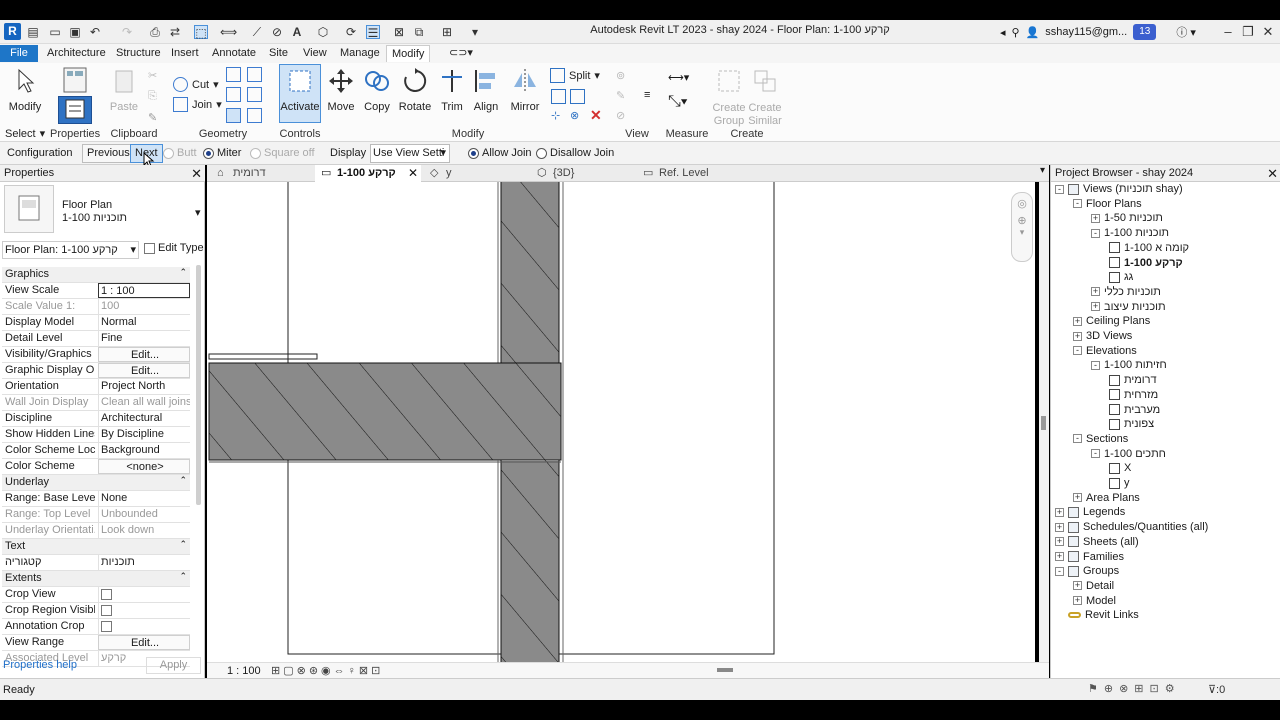  What do you see at coordinates (138, 53) in the screenshot?
I see `tab-structure: Structure` at bounding box center [138, 53].